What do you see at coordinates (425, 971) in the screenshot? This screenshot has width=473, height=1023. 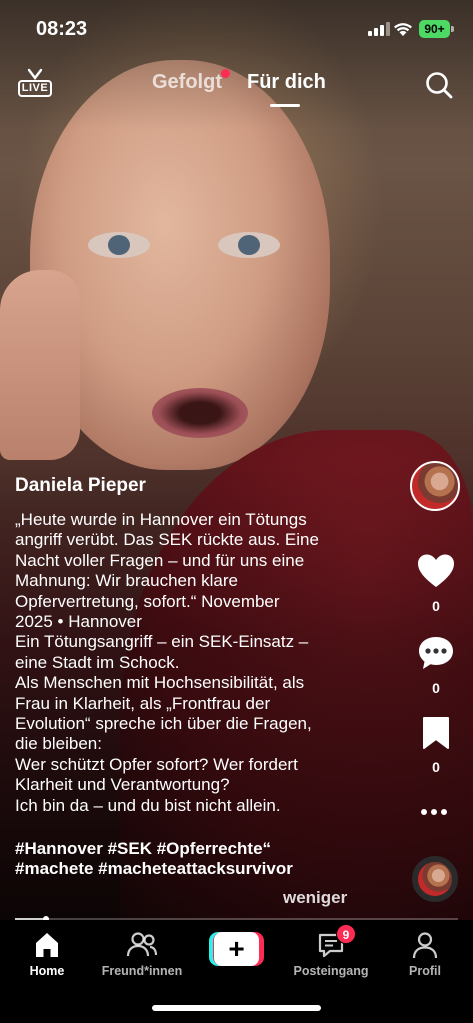 I see `nav-profile-label: Profil` at bounding box center [425, 971].